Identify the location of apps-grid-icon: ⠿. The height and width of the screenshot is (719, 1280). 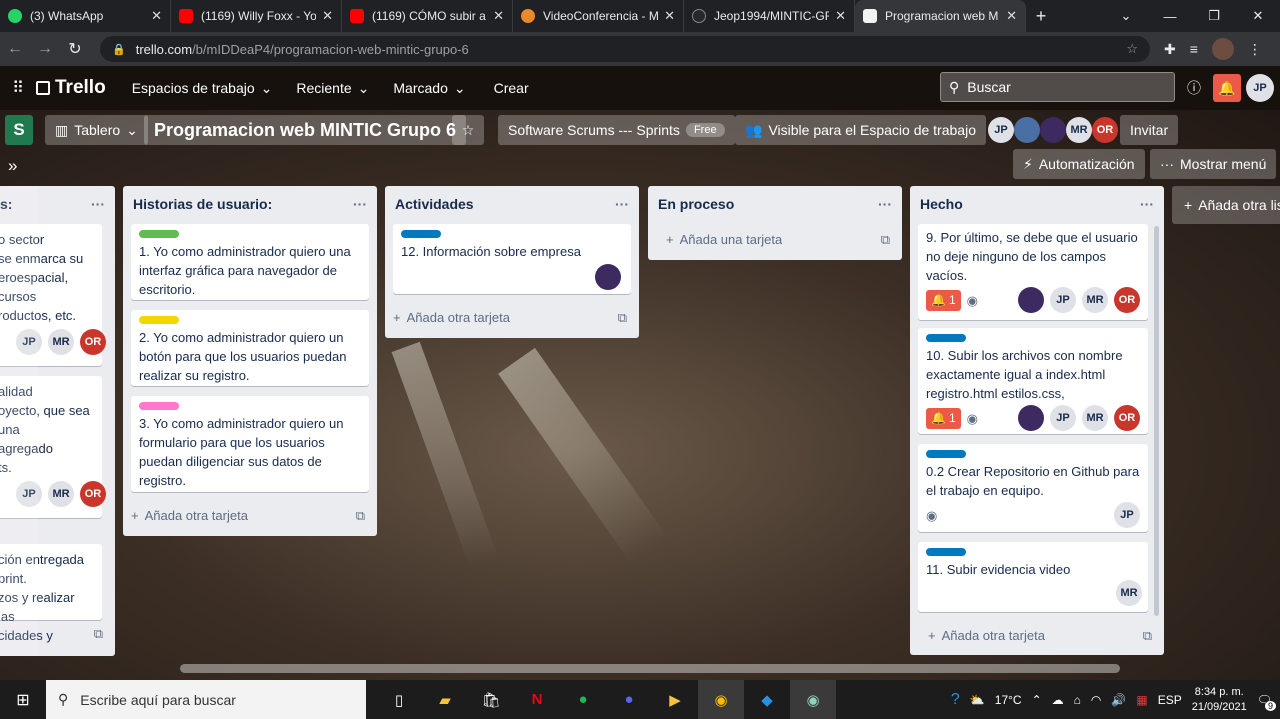
(18, 88).